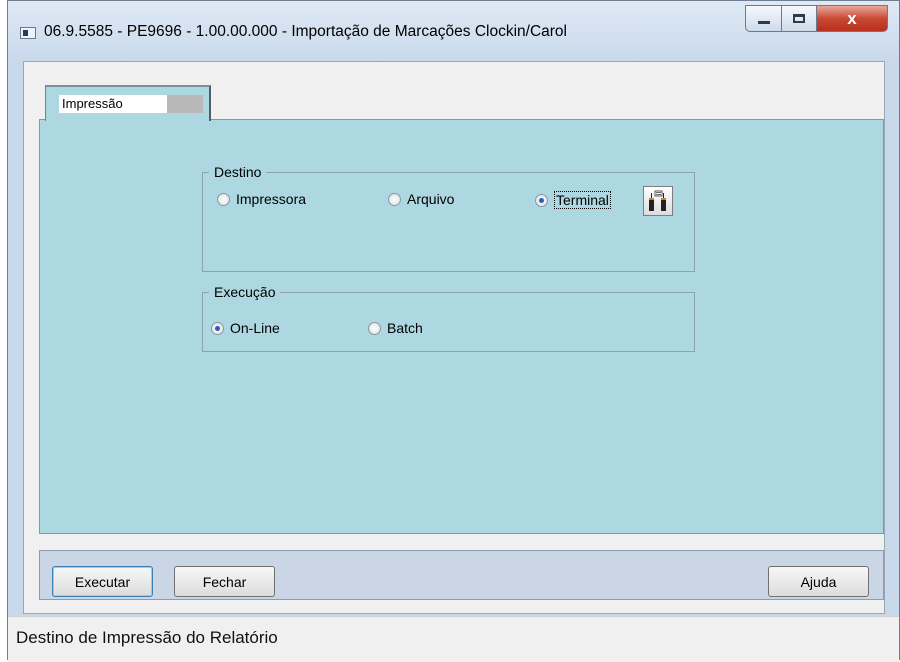 This screenshot has width=900, height=662. I want to click on status-text: Destino de Impressão do Relatório, so click(147, 637).